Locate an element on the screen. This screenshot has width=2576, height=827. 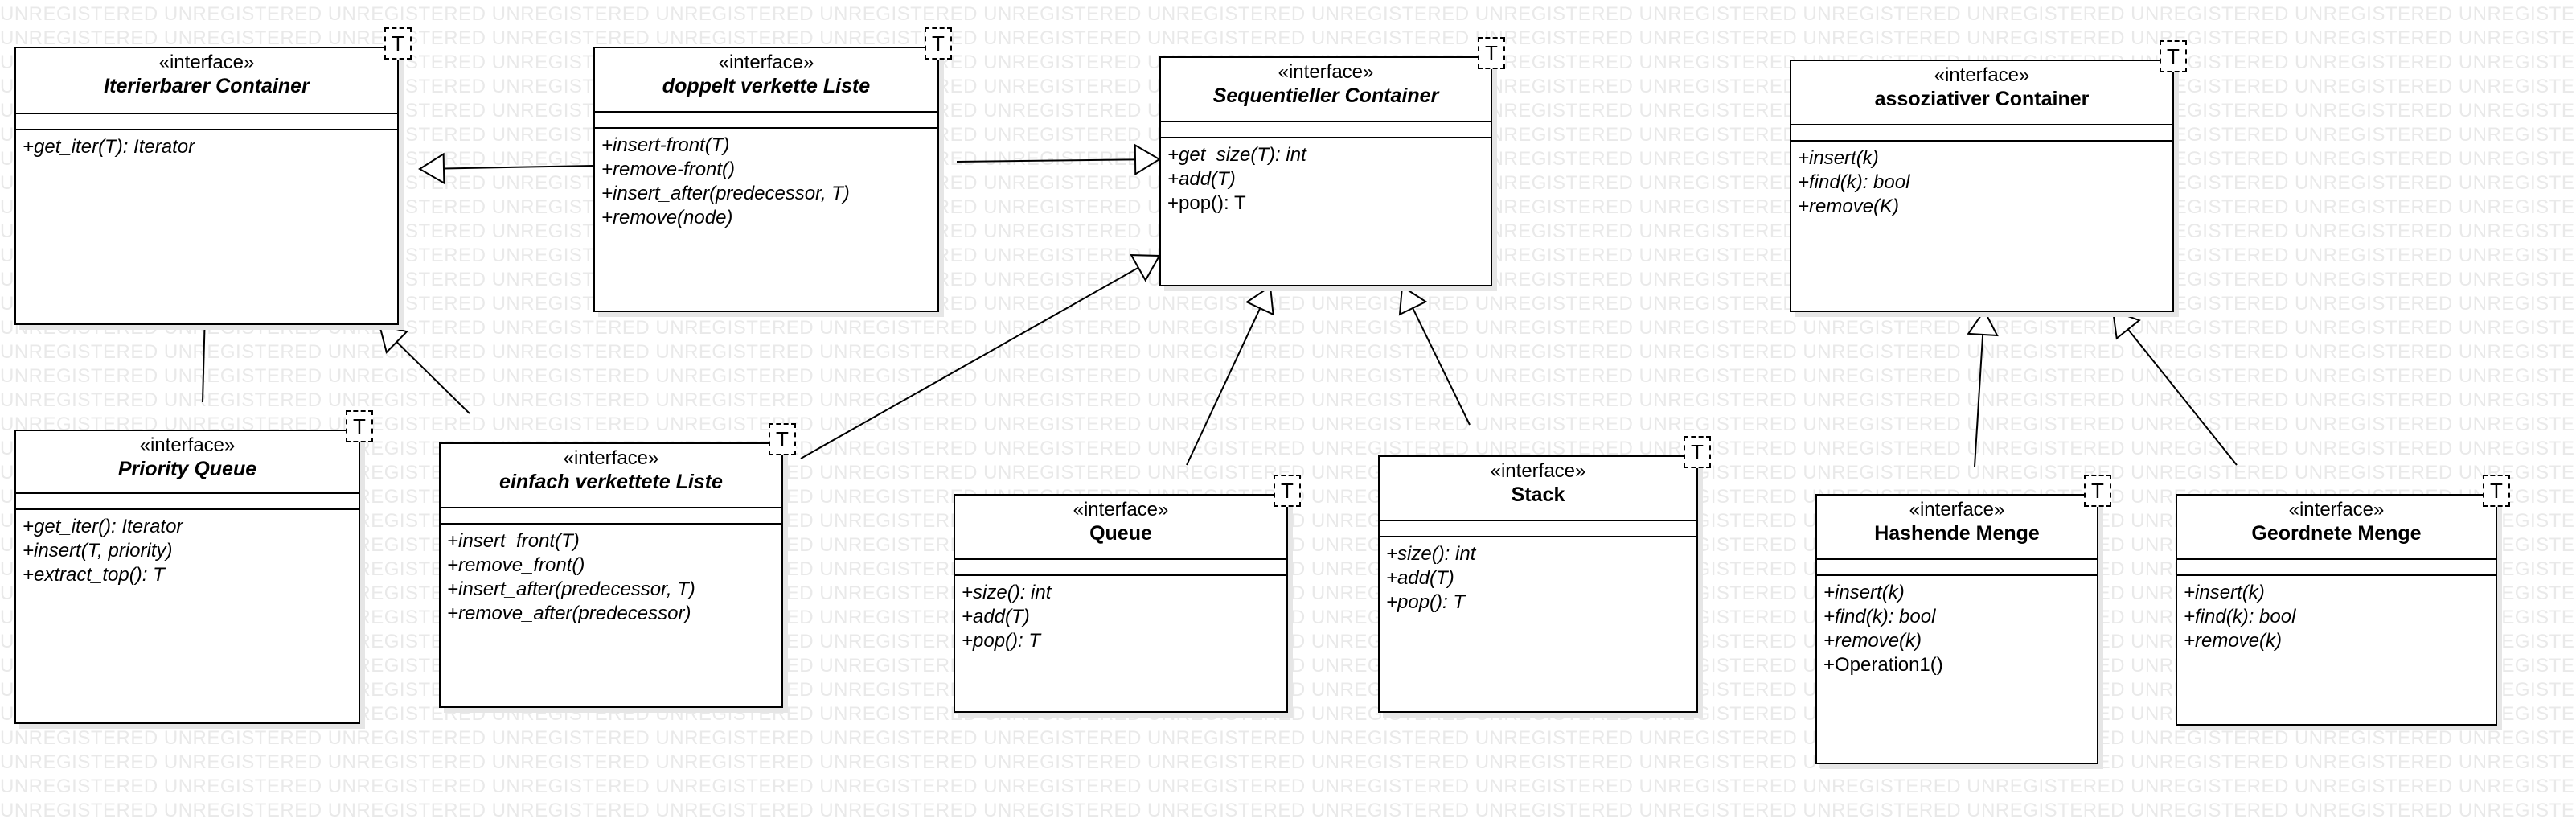
generalization-arrow-stack-seq is located at coordinates (1434, 355).